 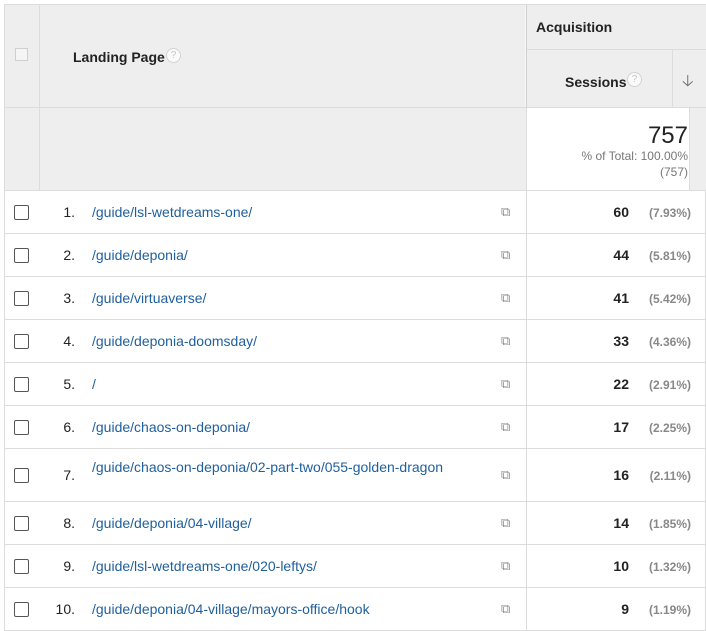 I want to click on sessions-value: 9, so click(x=625, y=608).